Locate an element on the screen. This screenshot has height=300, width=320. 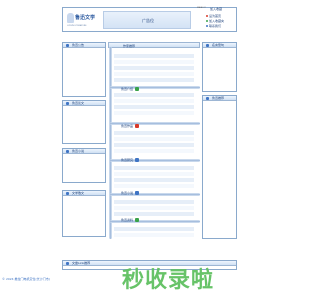
right-panel-quotes: 名言警句 is located at coordinates (219, 67).